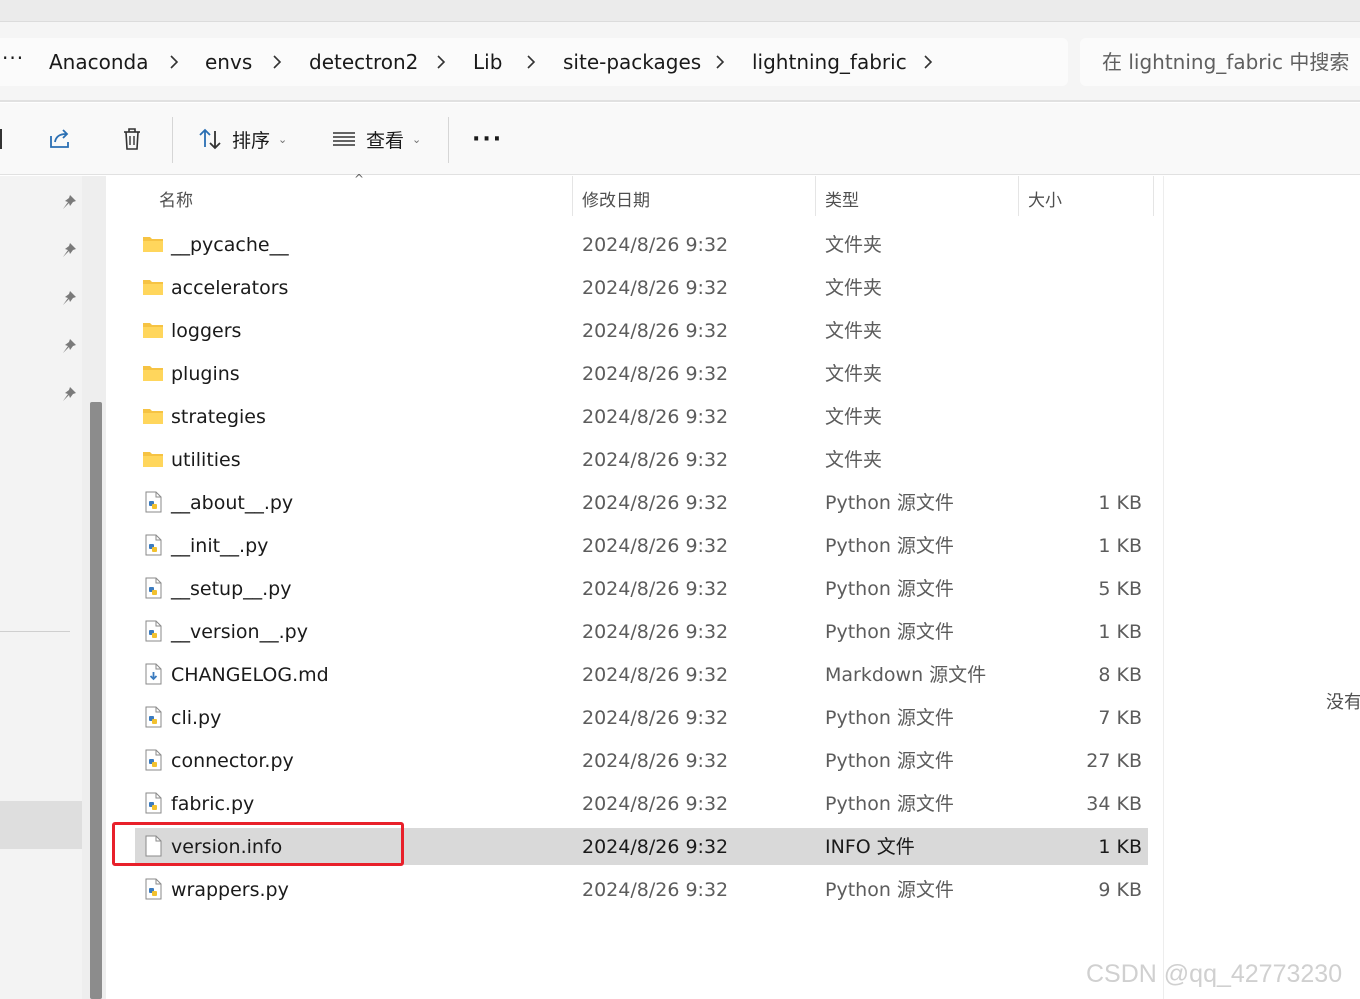  I want to click on file-name: __pycache__, so click(230, 245).